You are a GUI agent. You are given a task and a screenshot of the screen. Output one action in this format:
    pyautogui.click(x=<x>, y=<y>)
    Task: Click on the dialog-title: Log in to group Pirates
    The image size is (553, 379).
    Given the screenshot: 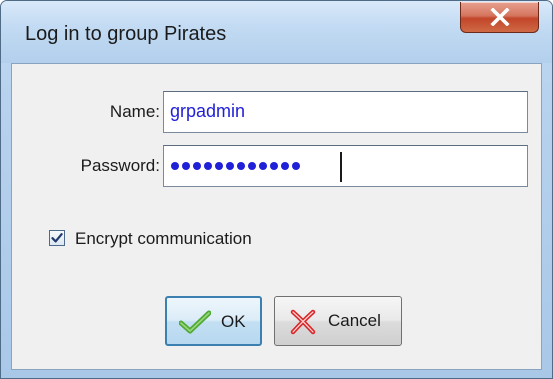 What is the action you would take?
    pyautogui.click(x=126, y=34)
    